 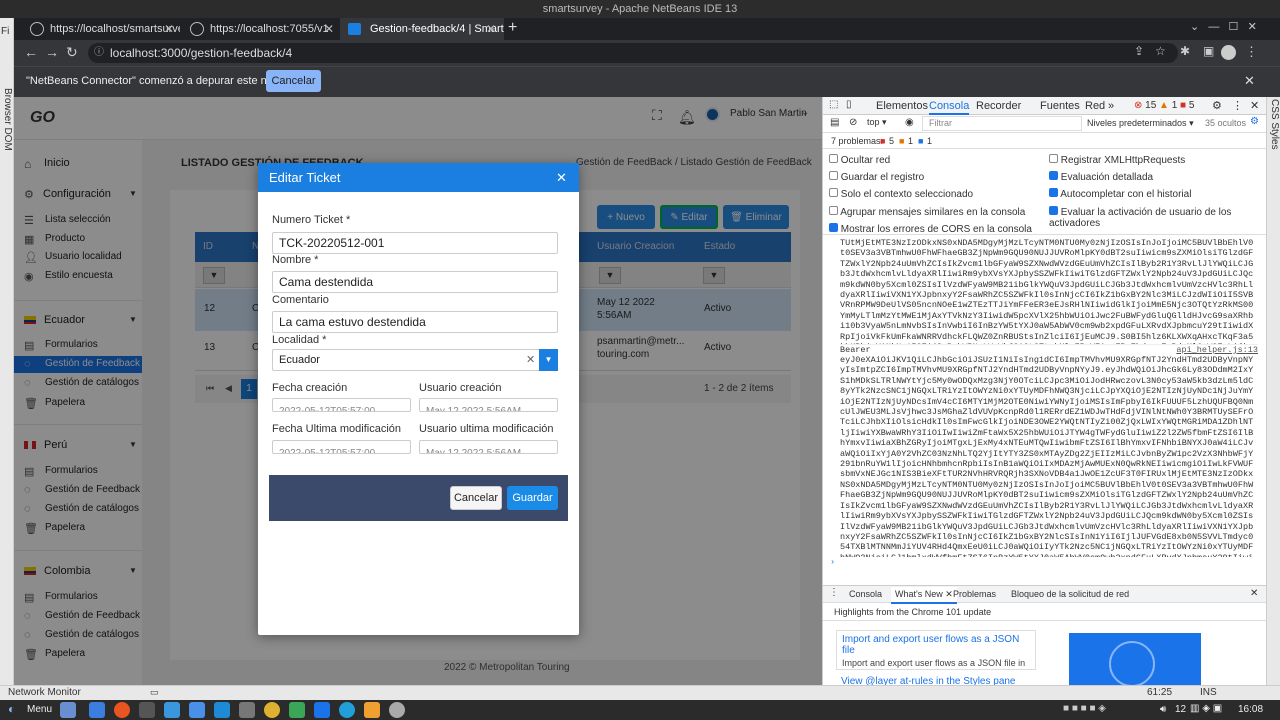 What do you see at coordinates (341, 447) in the screenshot?
I see `fecha-mod-input: 2022-05-12T05:57:00` at bounding box center [341, 447].